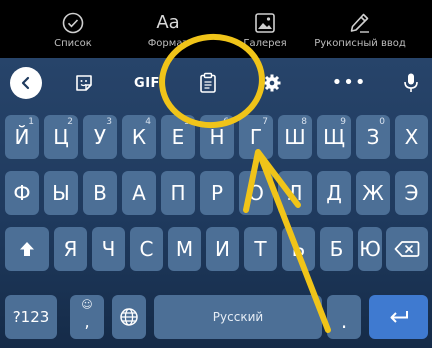 Image resolution: width=432 pixels, height=348 pixels. What do you see at coordinates (168, 22) in the screenshot?
I see `text-format-icon: Aa` at bounding box center [168, 22].